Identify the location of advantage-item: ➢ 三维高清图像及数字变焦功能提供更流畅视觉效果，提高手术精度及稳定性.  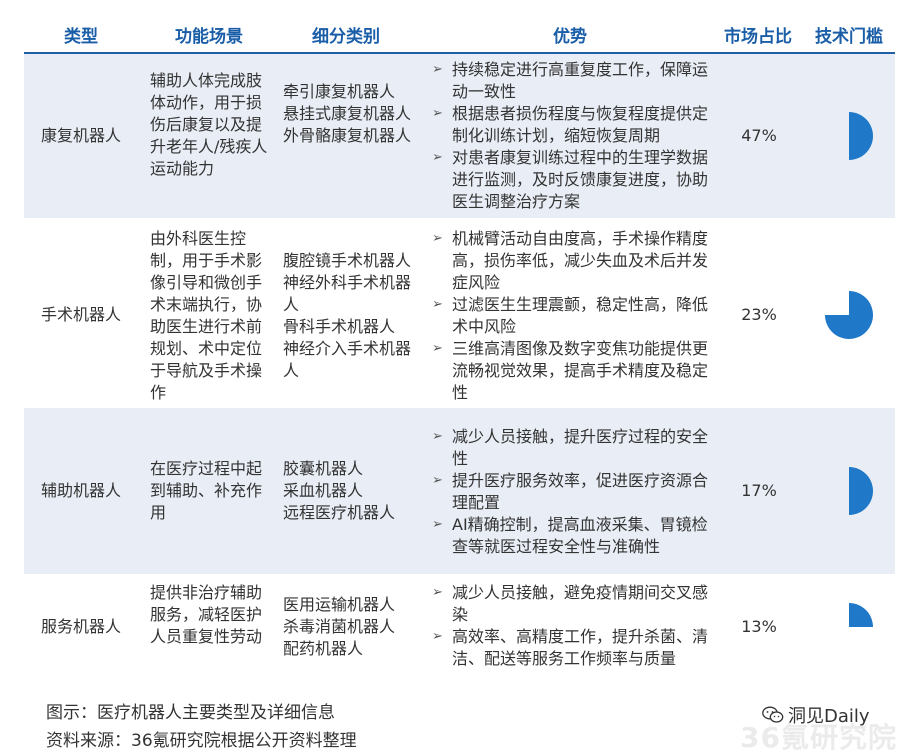
(575, 371).